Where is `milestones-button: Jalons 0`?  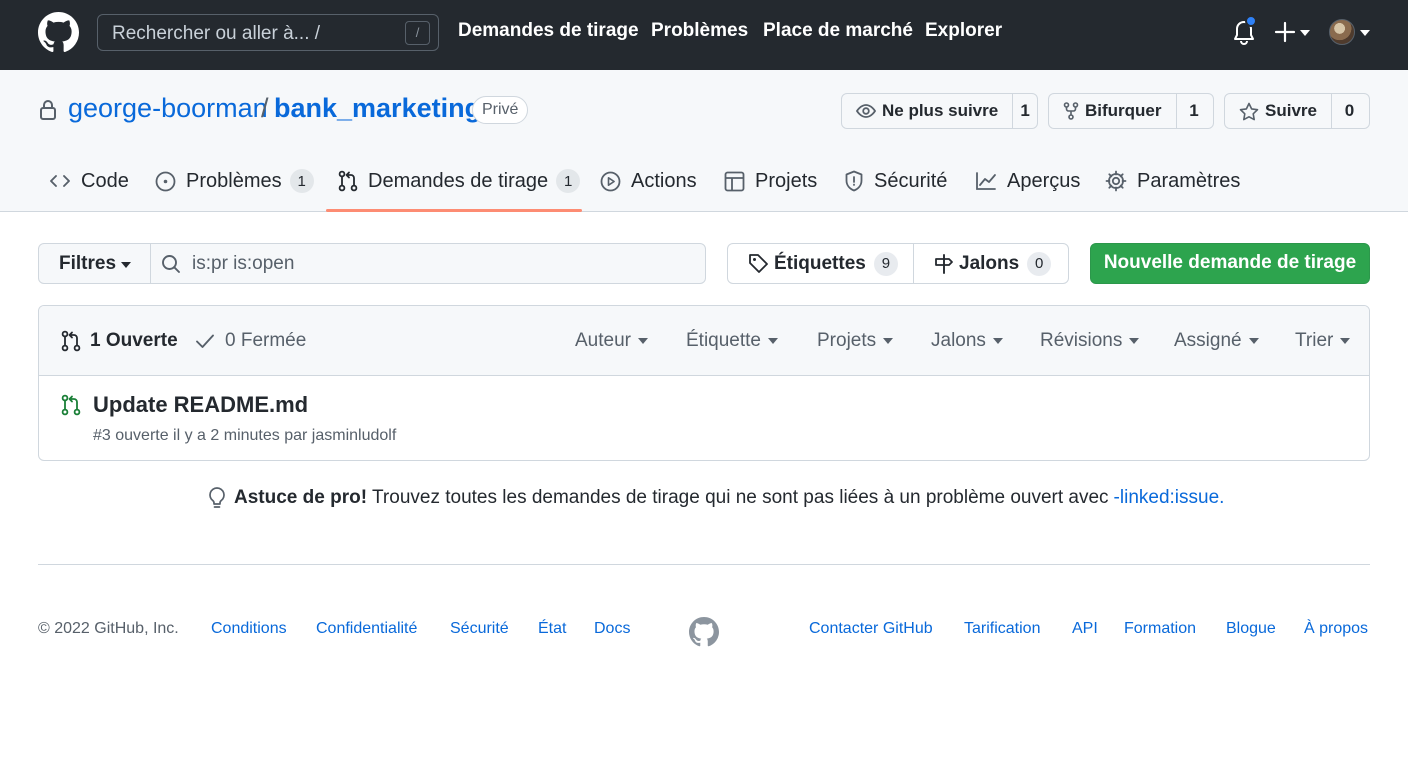
milestones-button: Jalons 0 is located at coordinates (993, 263).